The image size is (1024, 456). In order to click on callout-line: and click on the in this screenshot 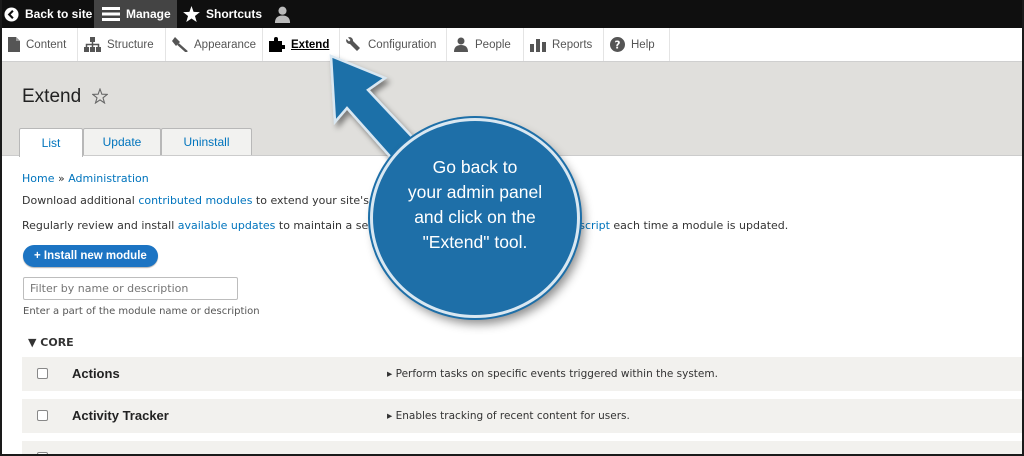, I will do `click(475, 217)`.